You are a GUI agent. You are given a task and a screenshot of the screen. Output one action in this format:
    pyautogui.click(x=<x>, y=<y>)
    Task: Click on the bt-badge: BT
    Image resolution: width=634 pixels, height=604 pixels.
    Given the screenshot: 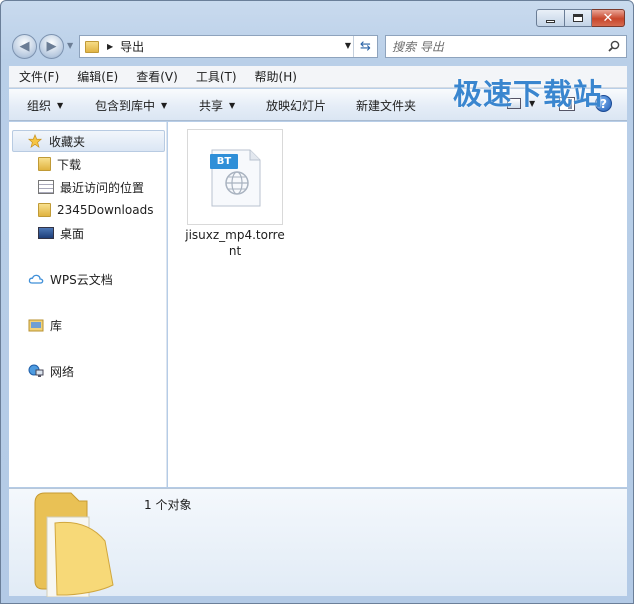 What is the action you would take?
    pyautogui.click(x=224, y=161)
    